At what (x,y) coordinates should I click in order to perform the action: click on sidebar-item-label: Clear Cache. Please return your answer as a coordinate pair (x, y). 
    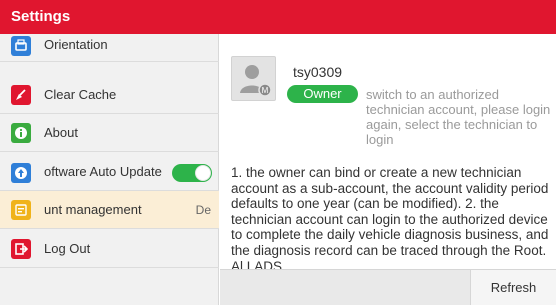
    Looking at the image, I should click on (80, 94).